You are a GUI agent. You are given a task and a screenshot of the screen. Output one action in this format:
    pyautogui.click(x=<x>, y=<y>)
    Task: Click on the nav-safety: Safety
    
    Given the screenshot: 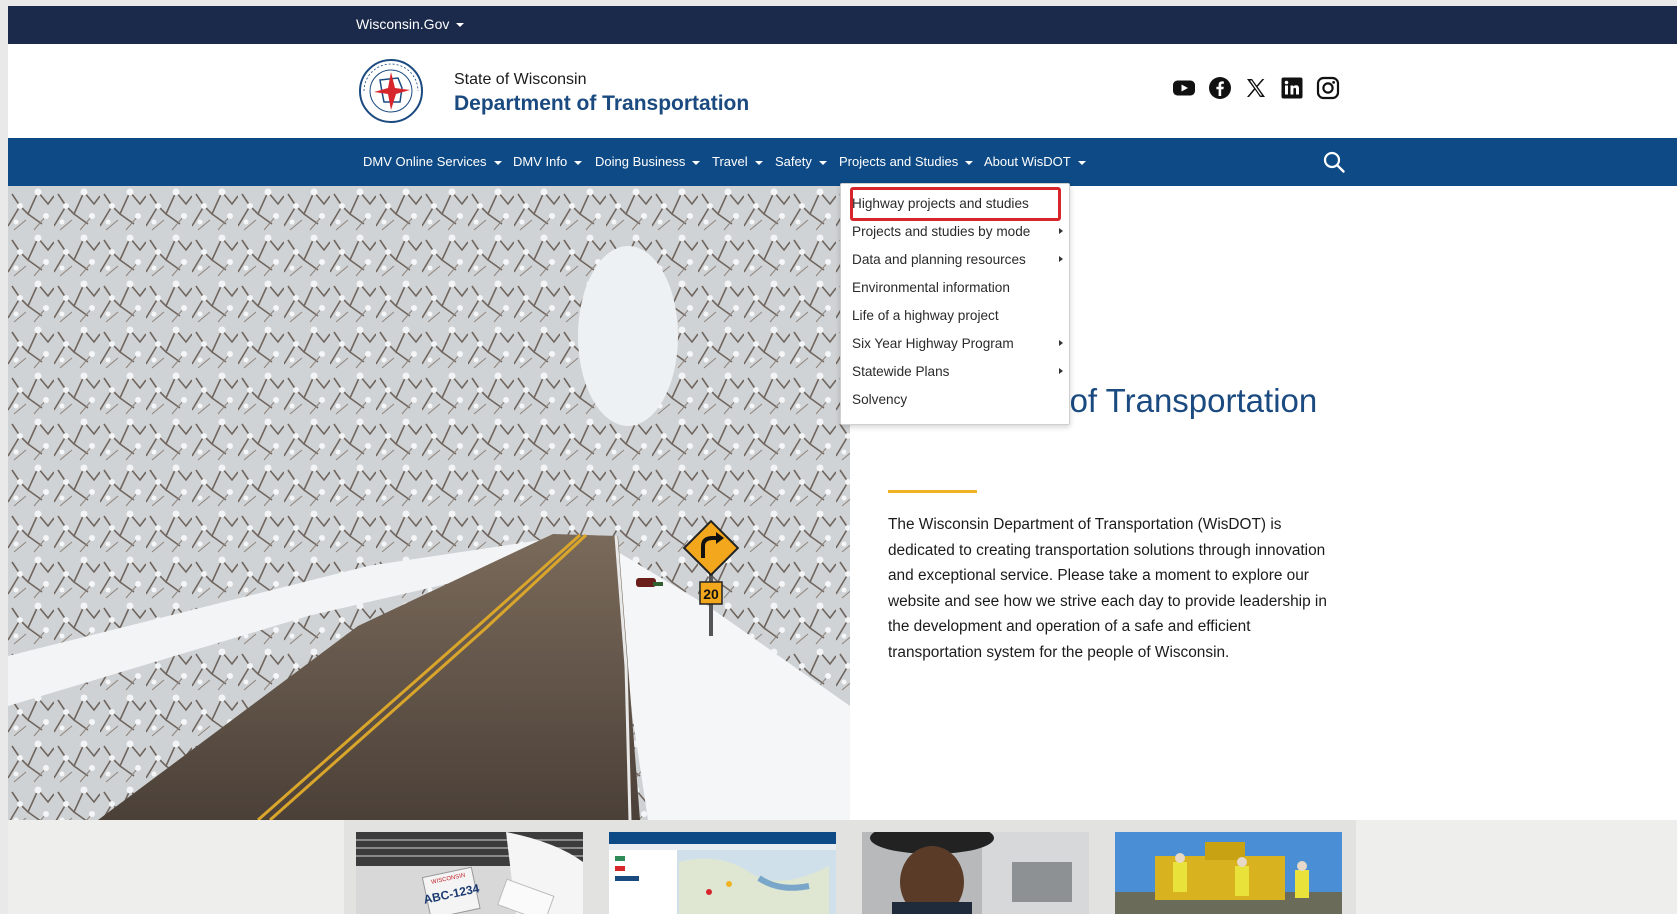 What is the action you would take?
    pyautogui.click(x=801, y=161)
    